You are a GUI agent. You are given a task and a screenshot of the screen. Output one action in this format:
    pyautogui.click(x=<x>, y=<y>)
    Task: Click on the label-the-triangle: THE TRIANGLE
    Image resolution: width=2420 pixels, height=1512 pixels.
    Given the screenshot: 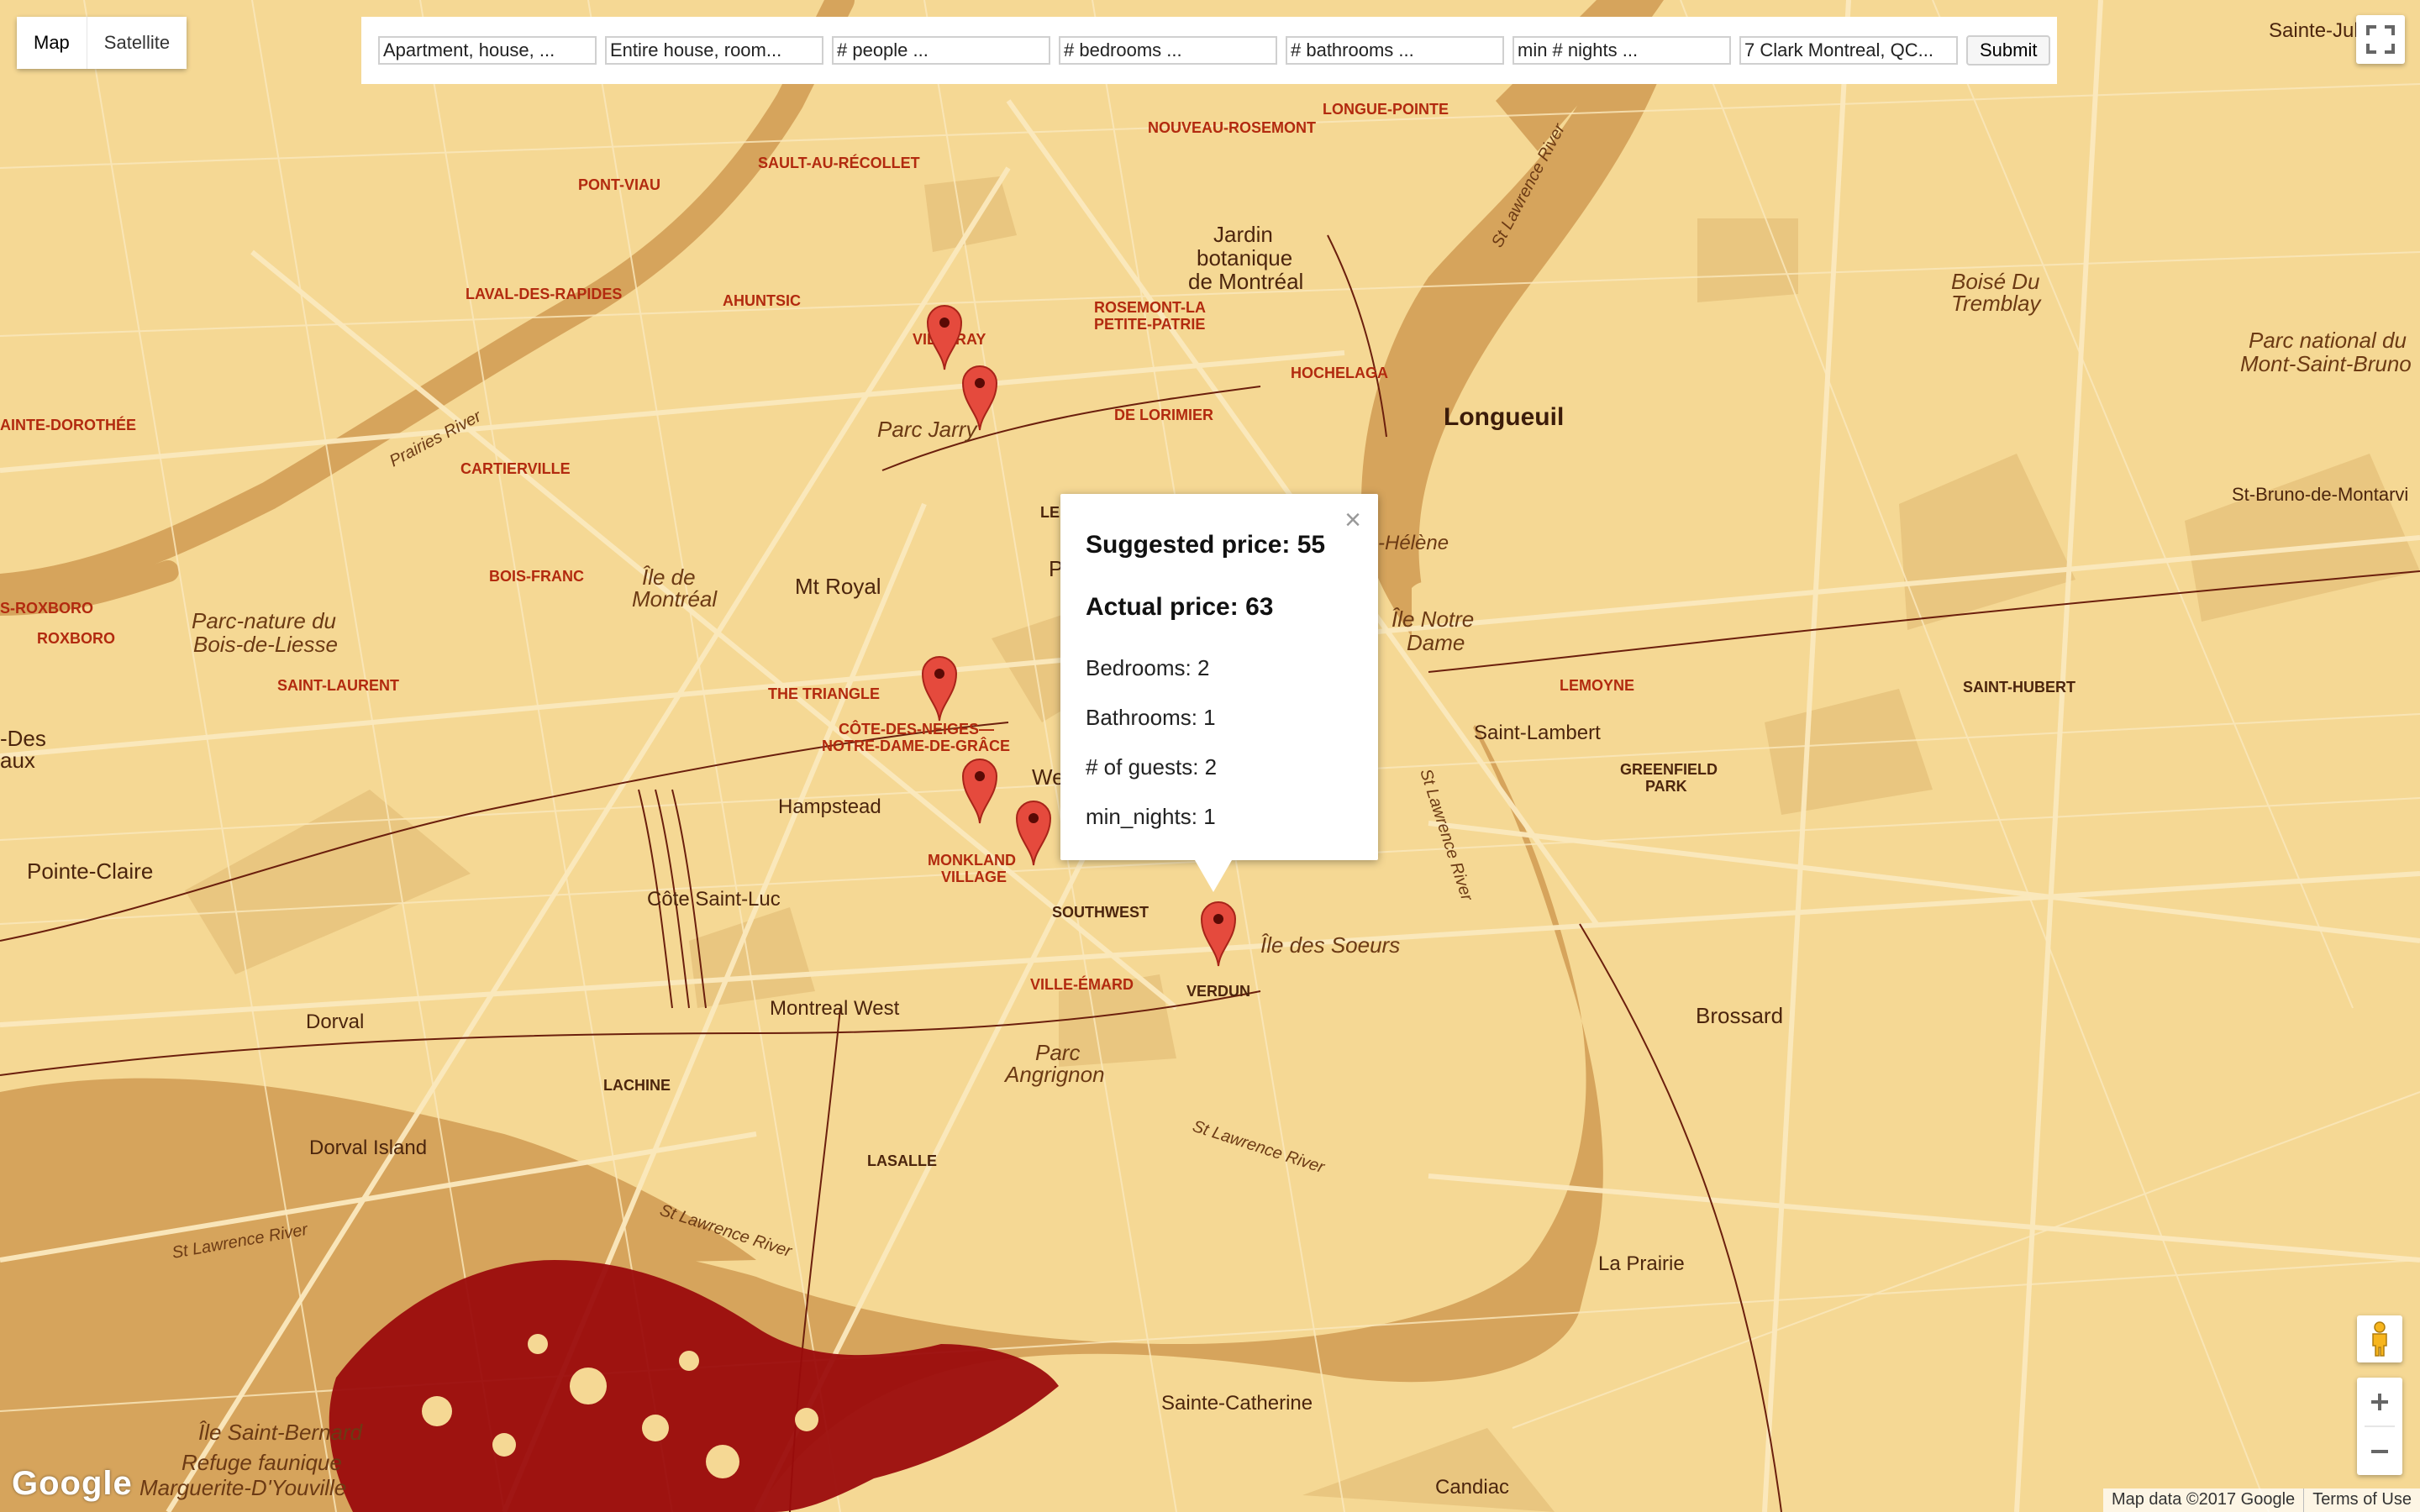 What is the action you would take?
    pyautogui.click(x=824, y=693)
    